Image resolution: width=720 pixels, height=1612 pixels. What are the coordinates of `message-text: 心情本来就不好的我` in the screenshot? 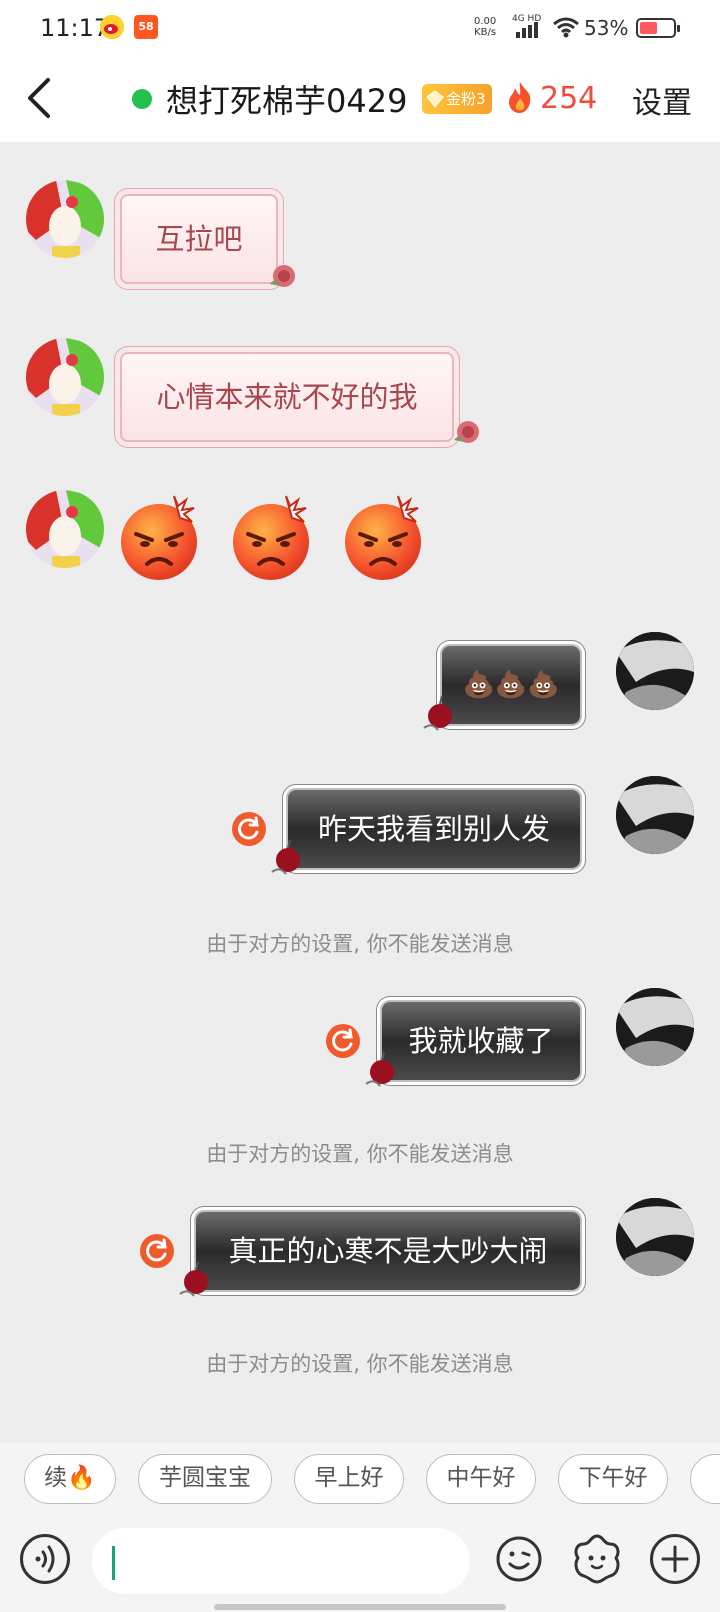 It's located at (287, 397).